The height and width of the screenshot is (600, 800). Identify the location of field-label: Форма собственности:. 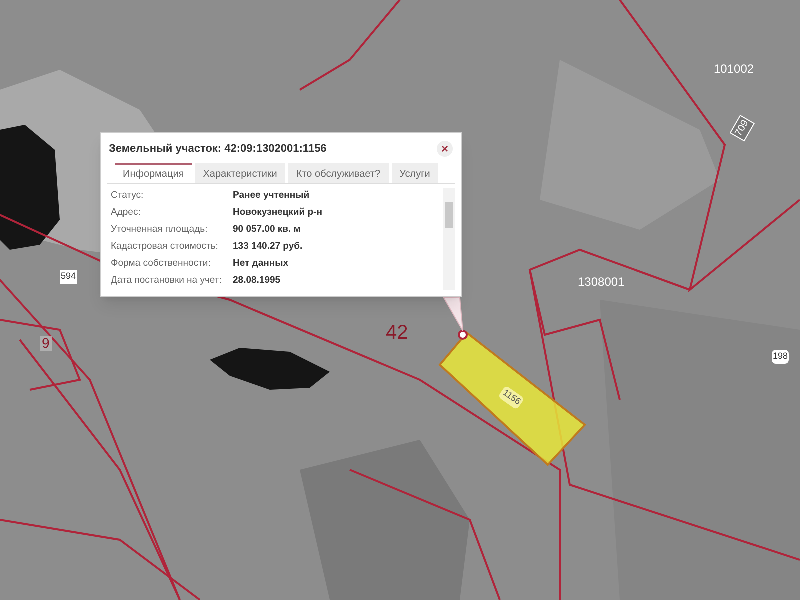
(161, 264).